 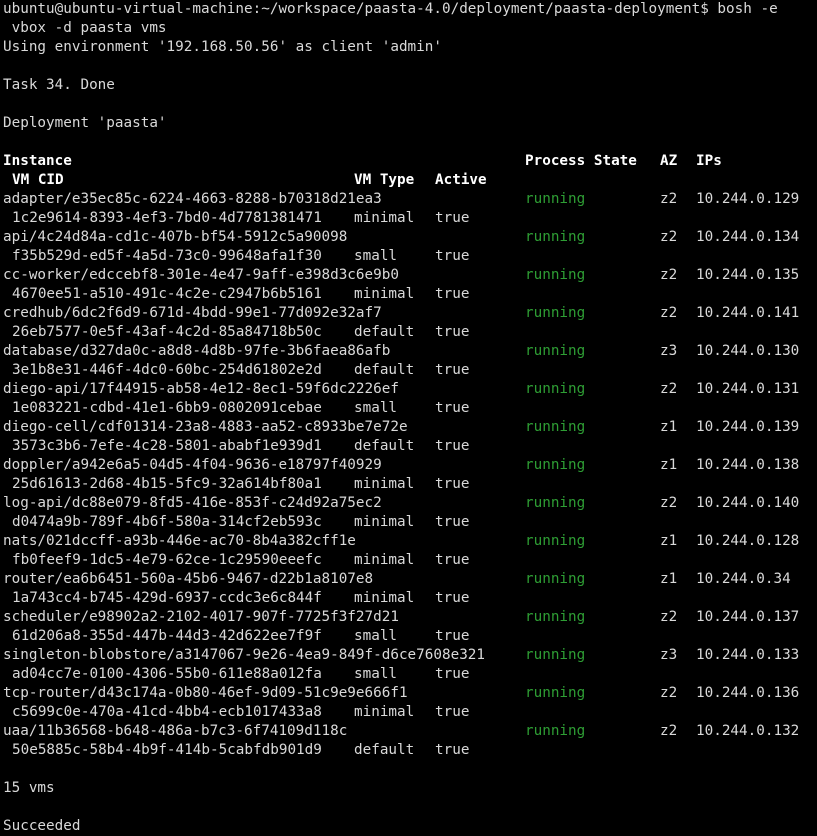 I want to click on table-header-row: Instance Process State AZ IPs, so click(x=409, y=161).